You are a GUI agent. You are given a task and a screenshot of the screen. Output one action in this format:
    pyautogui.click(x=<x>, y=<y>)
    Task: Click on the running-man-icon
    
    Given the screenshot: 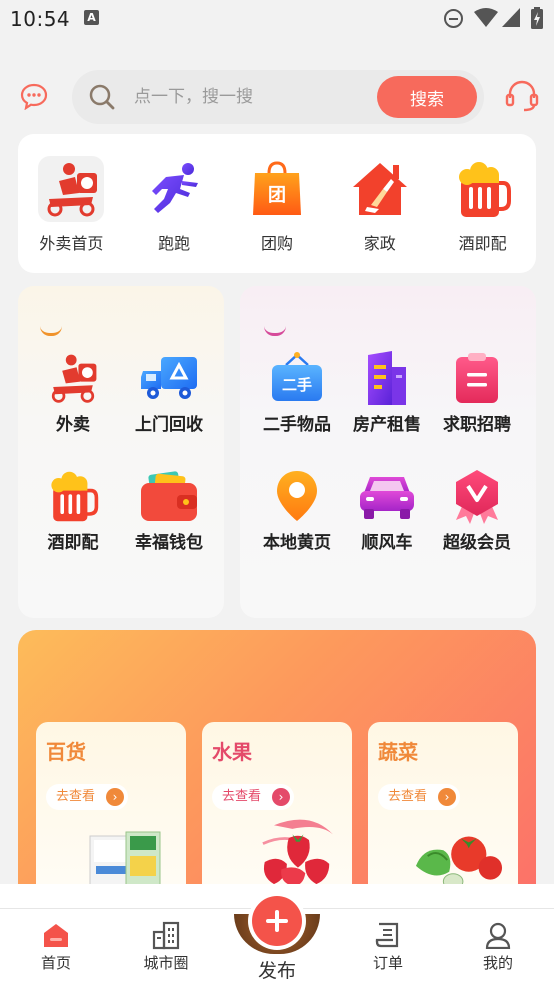 What is the action you would take?
    pyautogui.click(x=174, y=189)
    